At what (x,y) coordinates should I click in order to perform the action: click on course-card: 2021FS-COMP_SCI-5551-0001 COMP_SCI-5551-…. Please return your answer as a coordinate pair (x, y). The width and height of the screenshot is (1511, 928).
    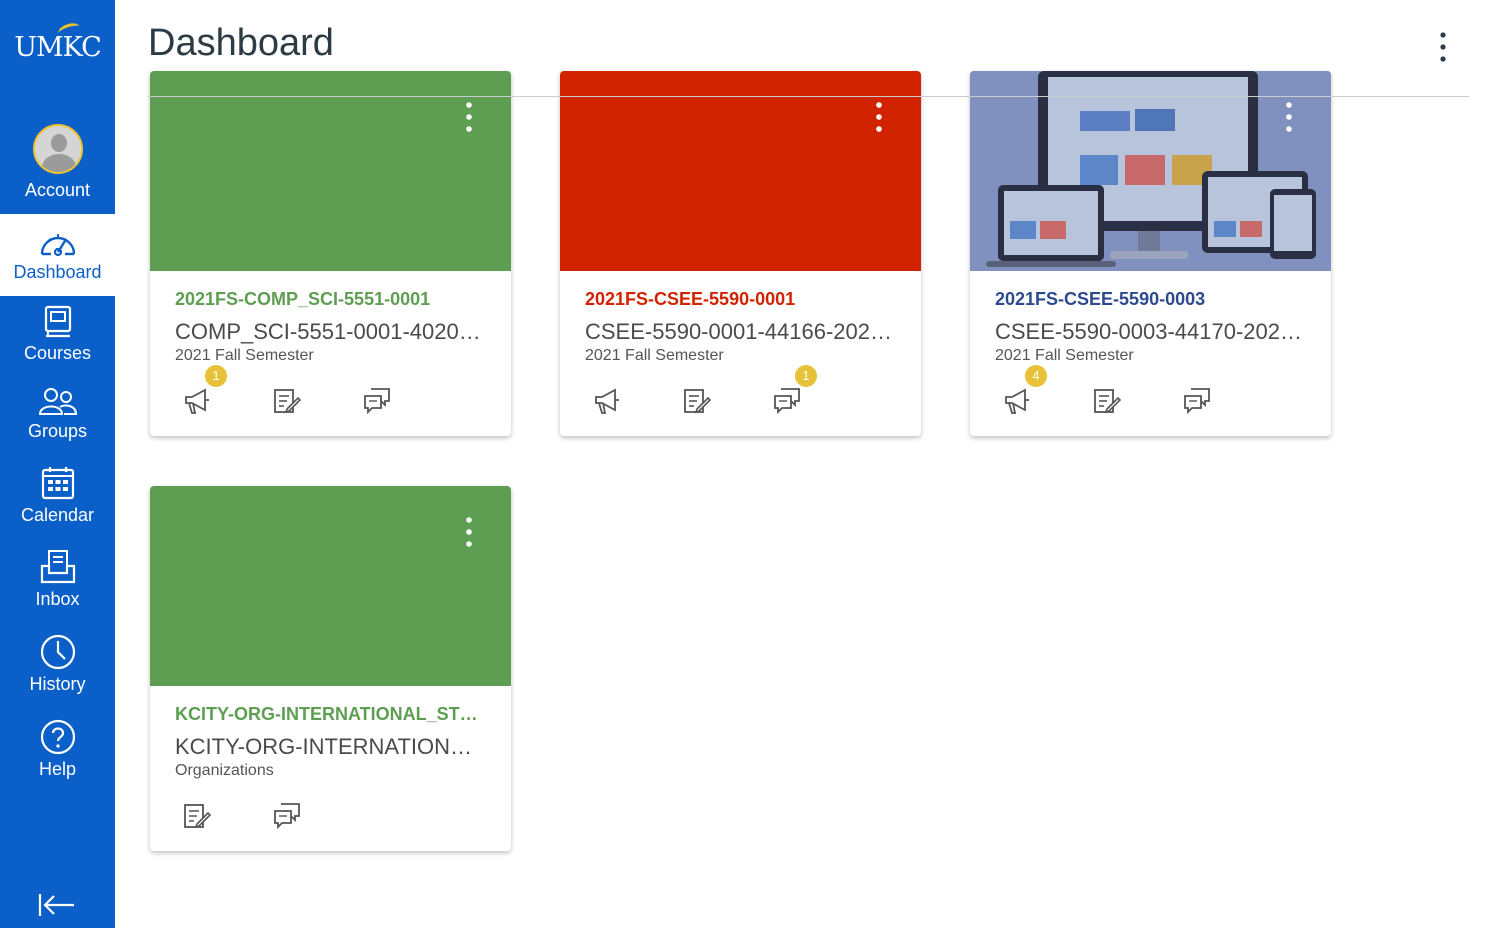
    Looking at the image, I should click on (330, 253).